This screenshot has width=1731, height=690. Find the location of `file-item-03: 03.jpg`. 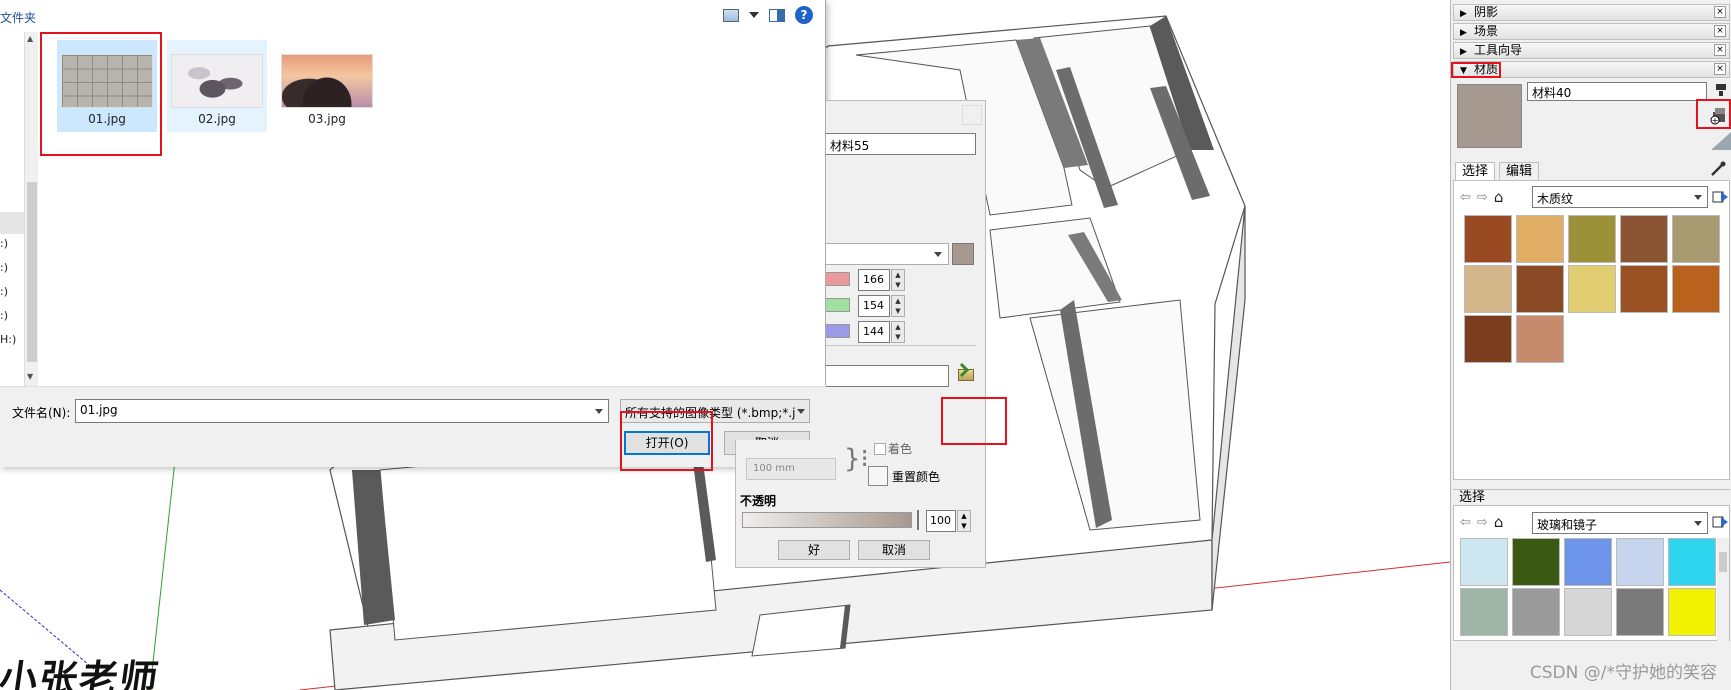

file-item-03: 03.jpg is located at coordinates (327, 86).